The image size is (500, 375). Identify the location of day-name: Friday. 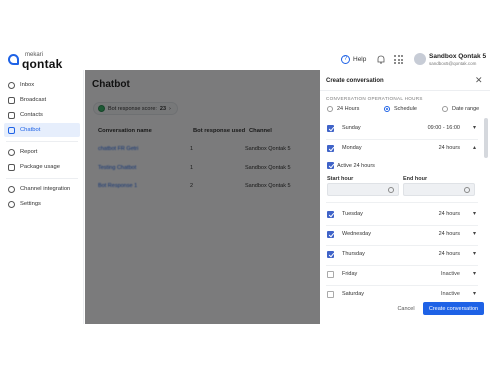
(350, 274).